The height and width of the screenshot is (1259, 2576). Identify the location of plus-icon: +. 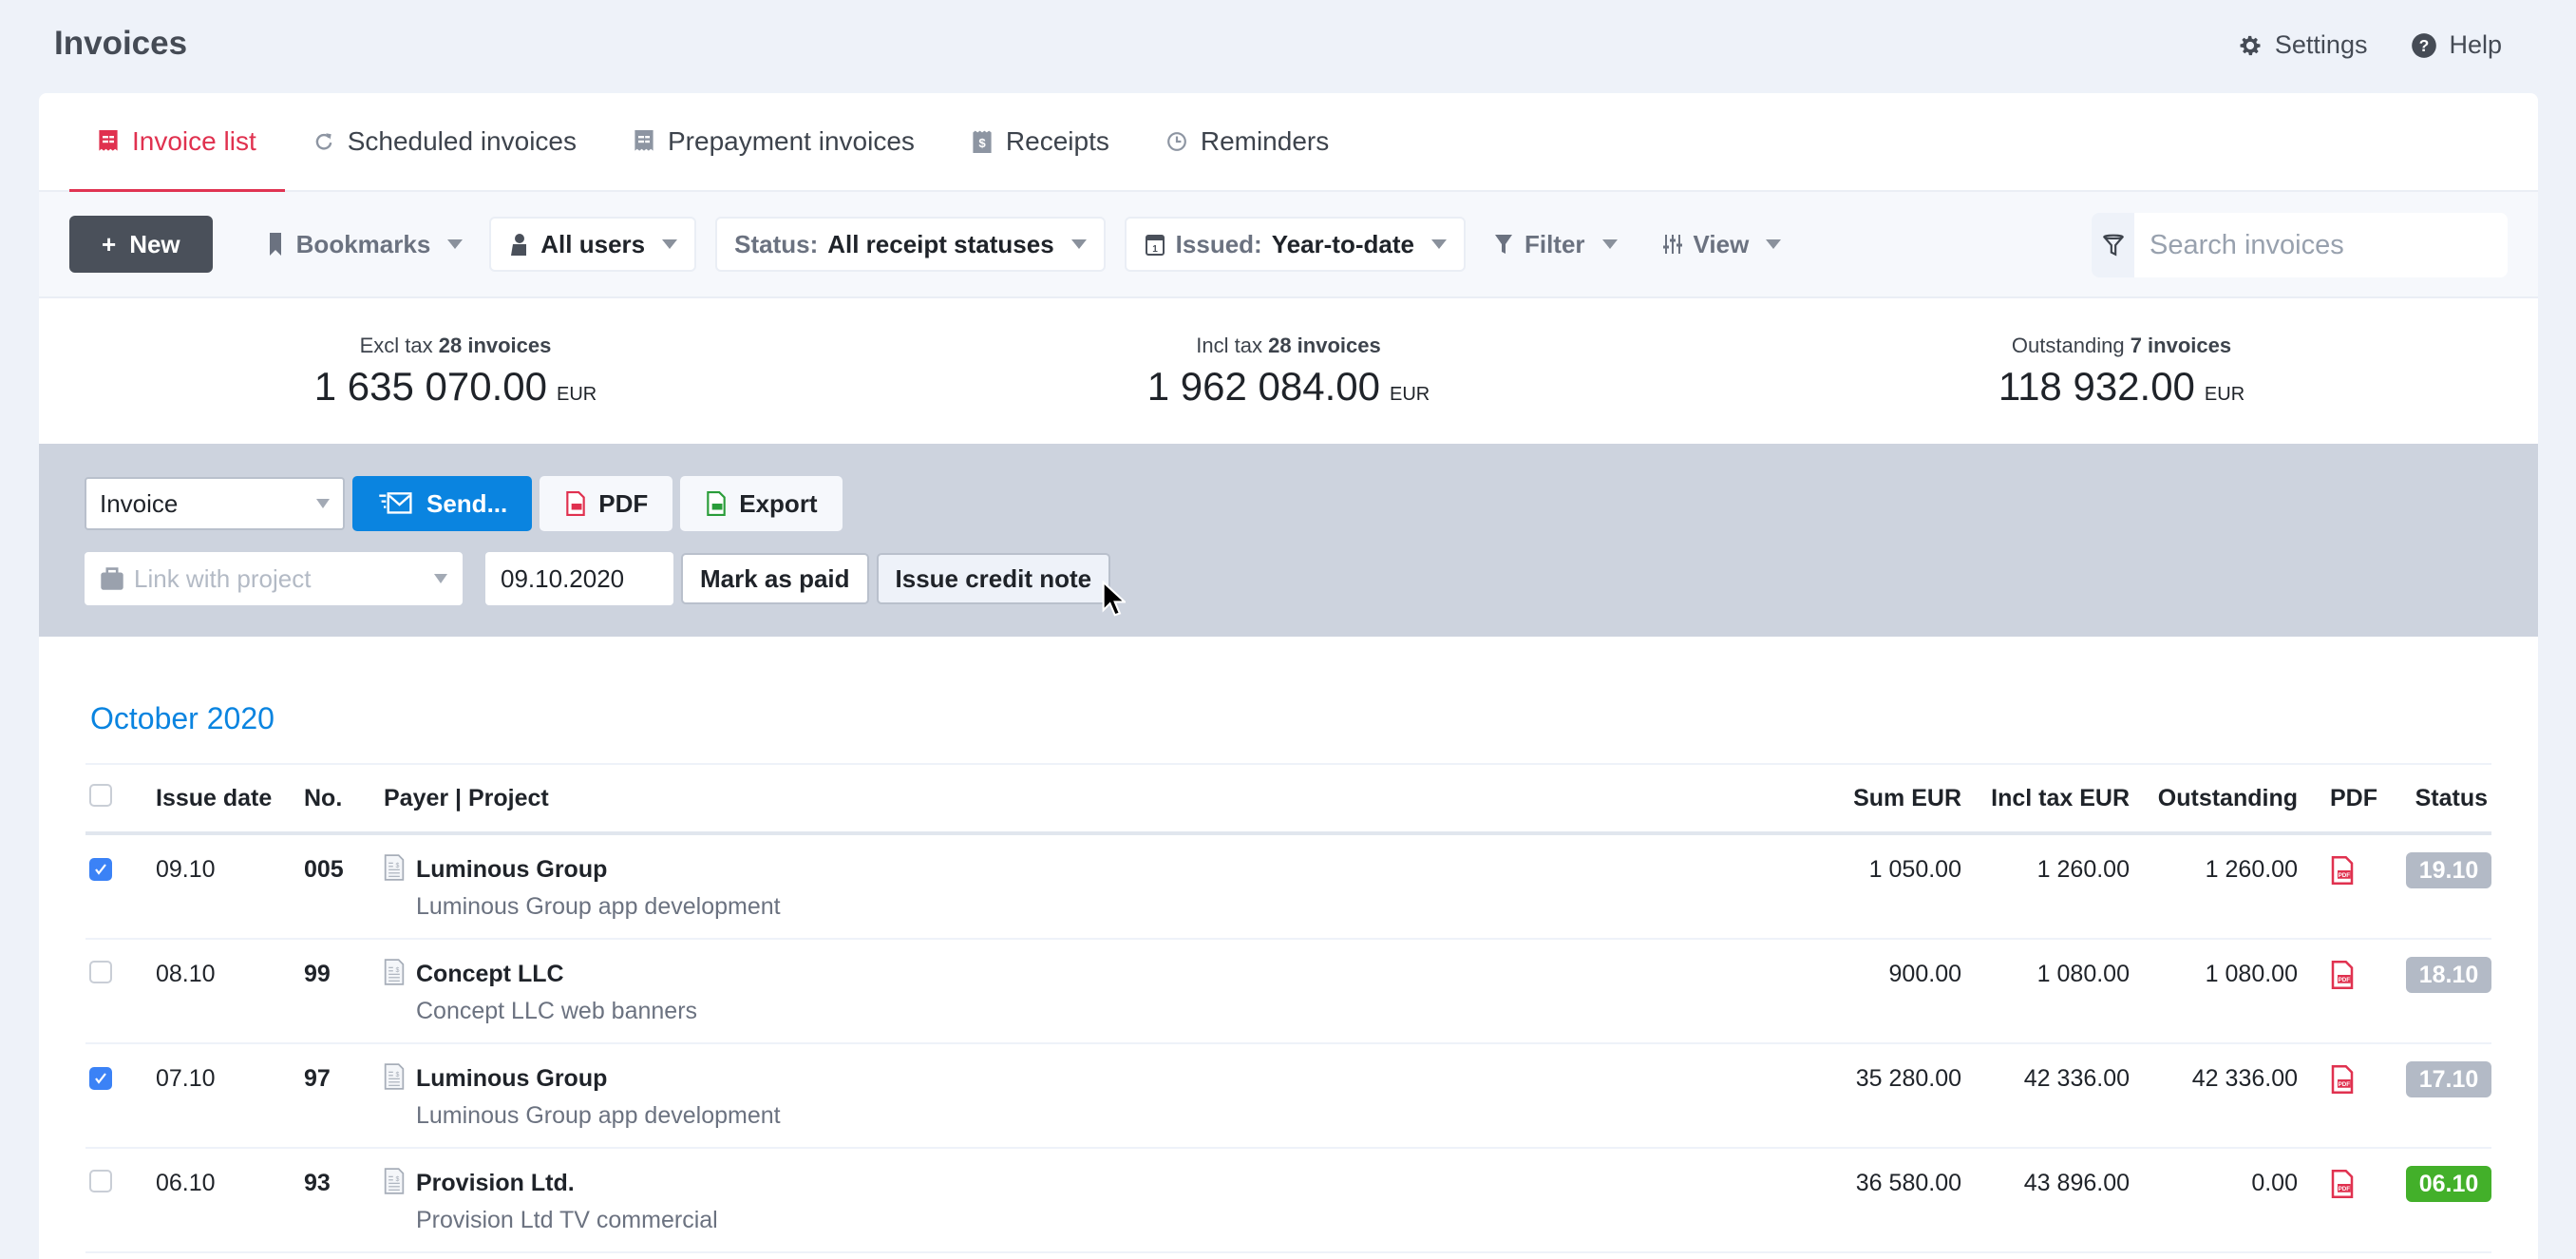
(109, 243).